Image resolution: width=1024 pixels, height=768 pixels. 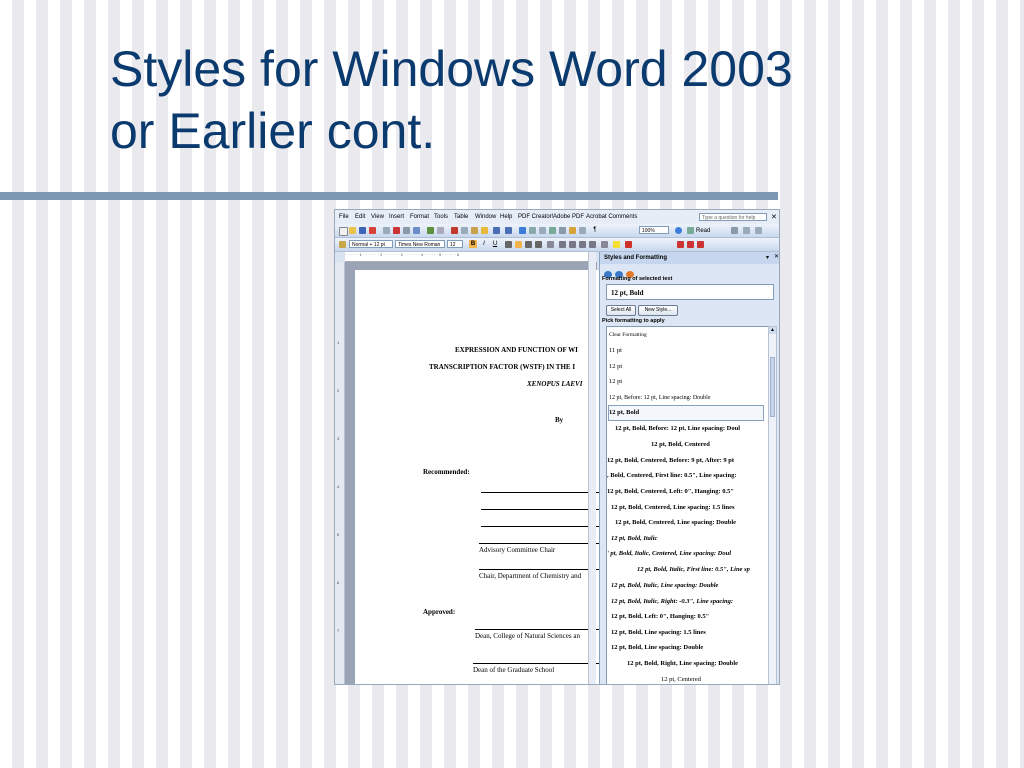 What do you see at coordinates (680, 445) in the screenshot?
I see `style-item: 12 pt, Bold, Centered` at bounding box center [680, 445].